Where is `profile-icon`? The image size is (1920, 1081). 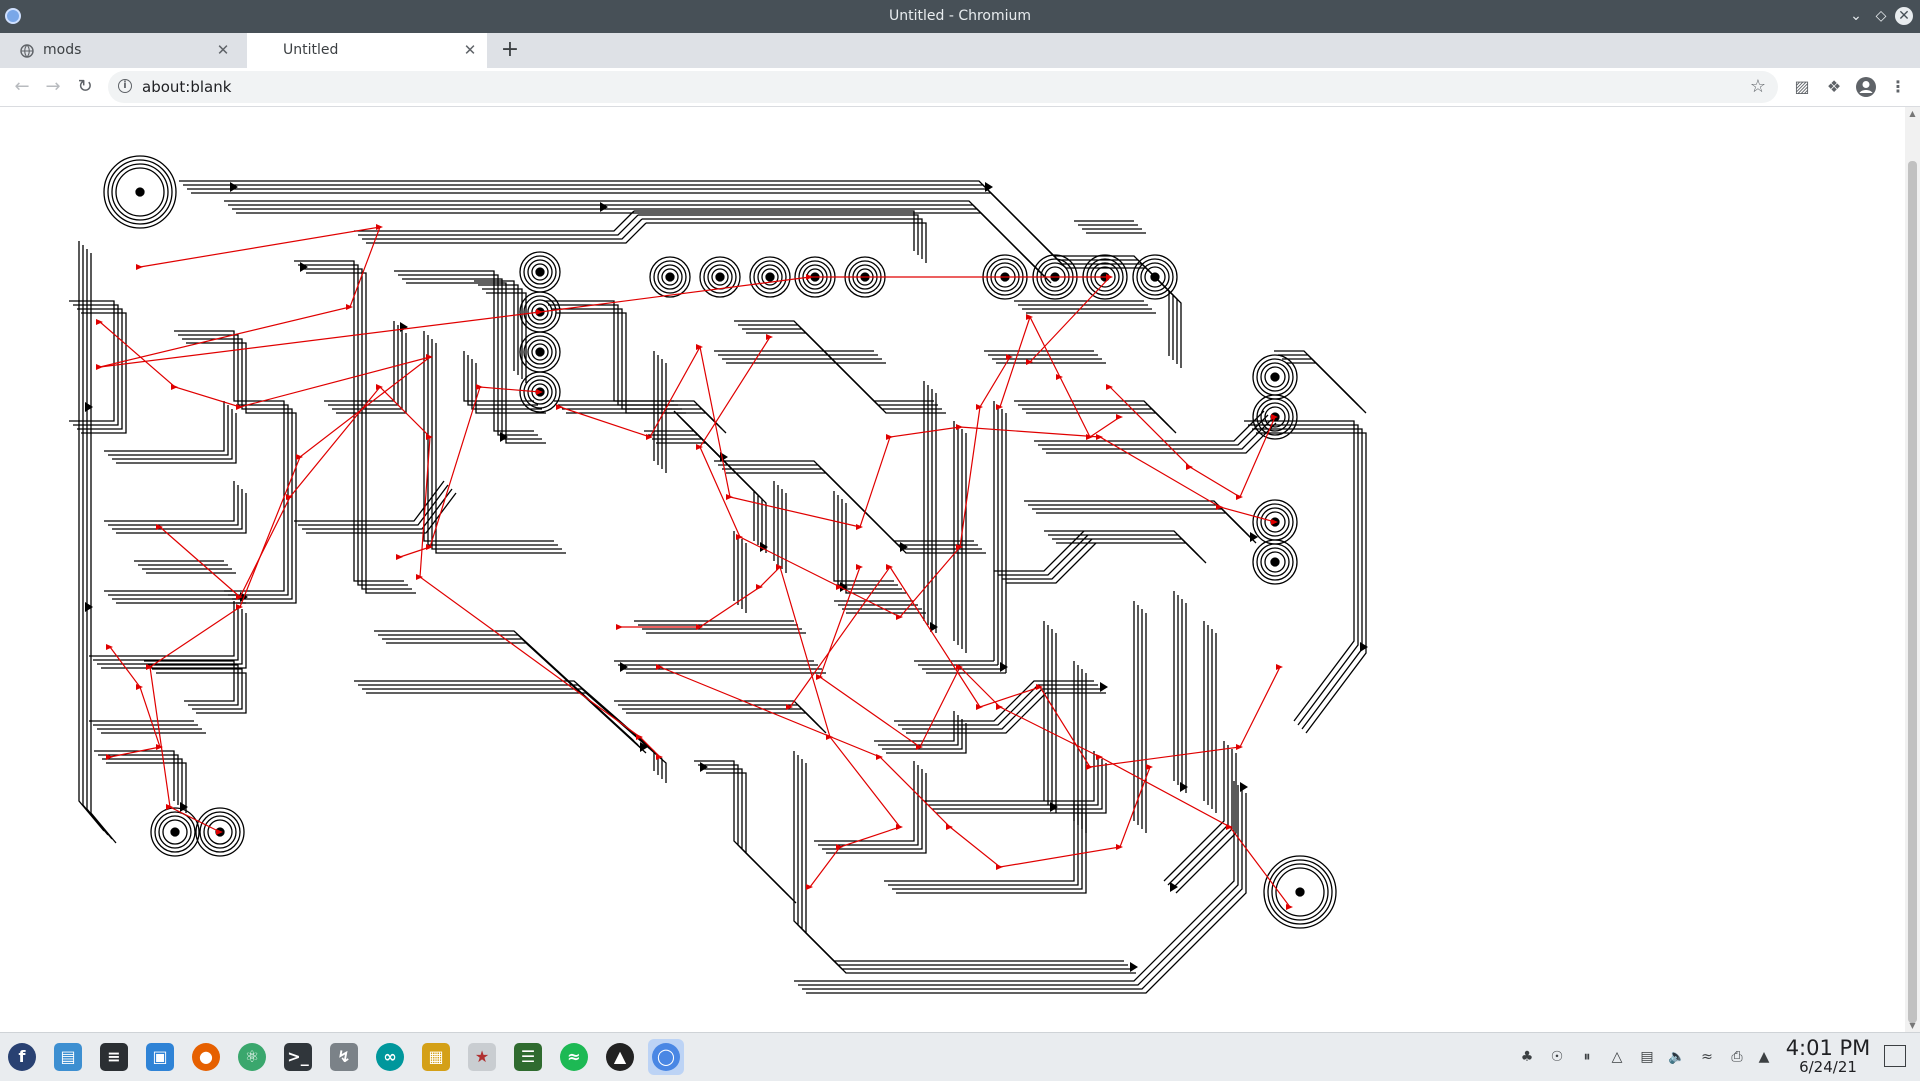 profile-icon is located at coordinates (1866, 87).